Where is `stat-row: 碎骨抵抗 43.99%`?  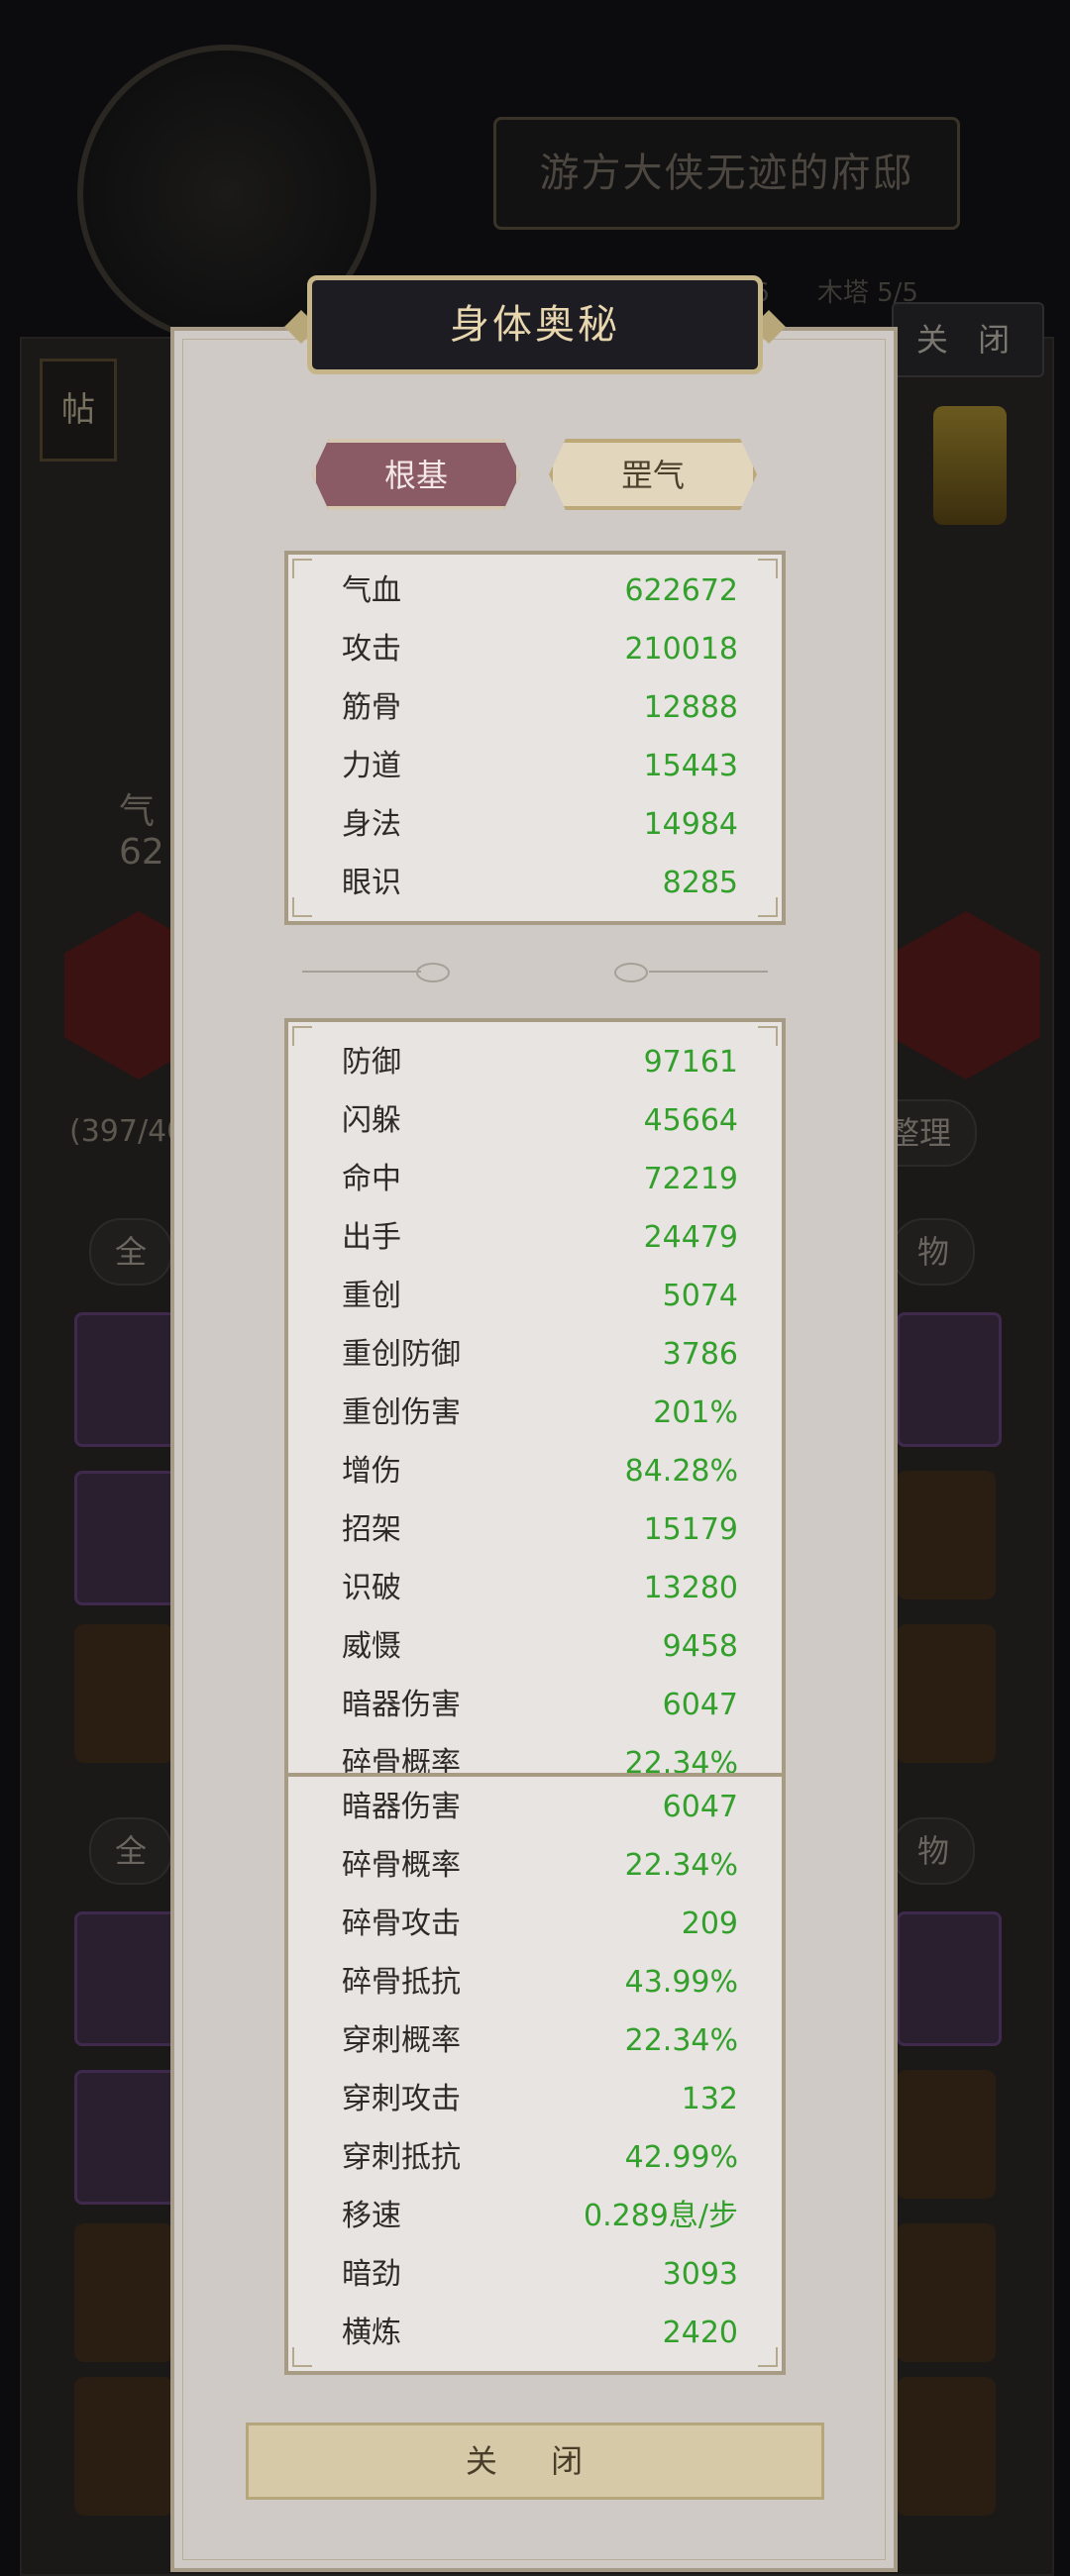 stat-row: 碎骨抵抗 43.99% is located at coordinates (540, 1983).